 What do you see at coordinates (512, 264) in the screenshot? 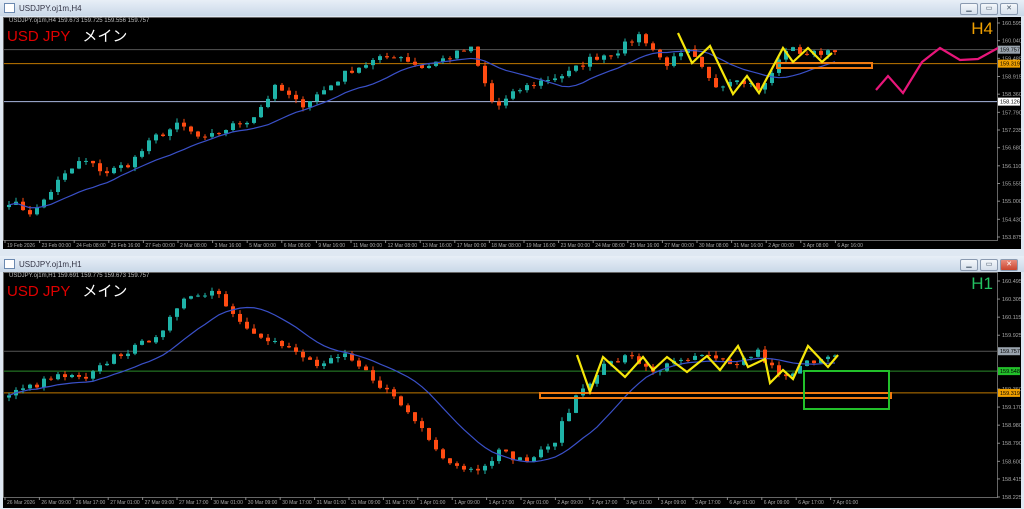
I see `h1-window-titlebar: USDJPY.oj1m,H1` at bounding box center [512, 264].